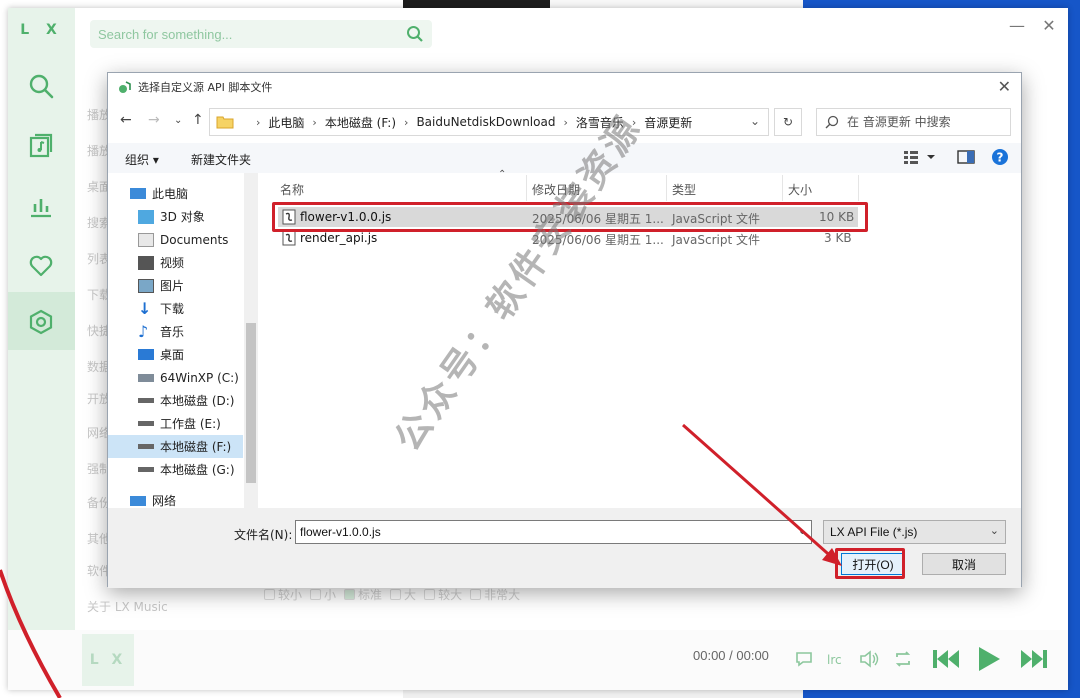 This screenshot has height=698, width=1080. What do you see at coordinates (762, 494) in the screenshot?
I see `red-arrow-annotation` at bounding box center [762, 494].